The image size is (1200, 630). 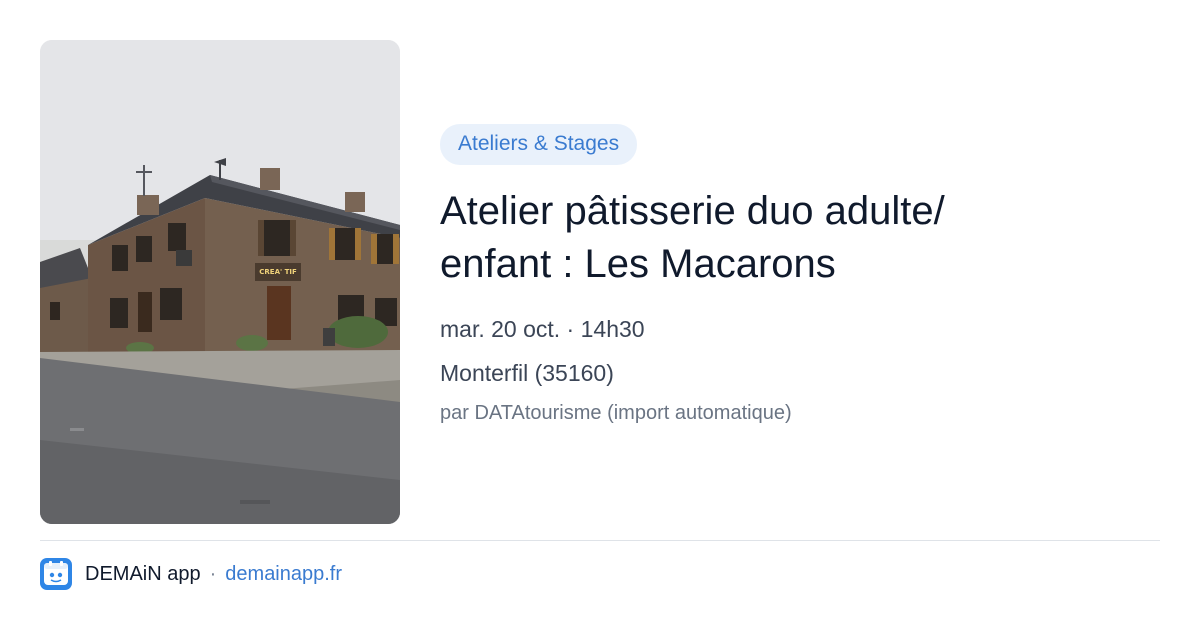 I want to click on event-title-line-1: Atelier pâtisserie duo adulte/, so click(x=692, y=211).